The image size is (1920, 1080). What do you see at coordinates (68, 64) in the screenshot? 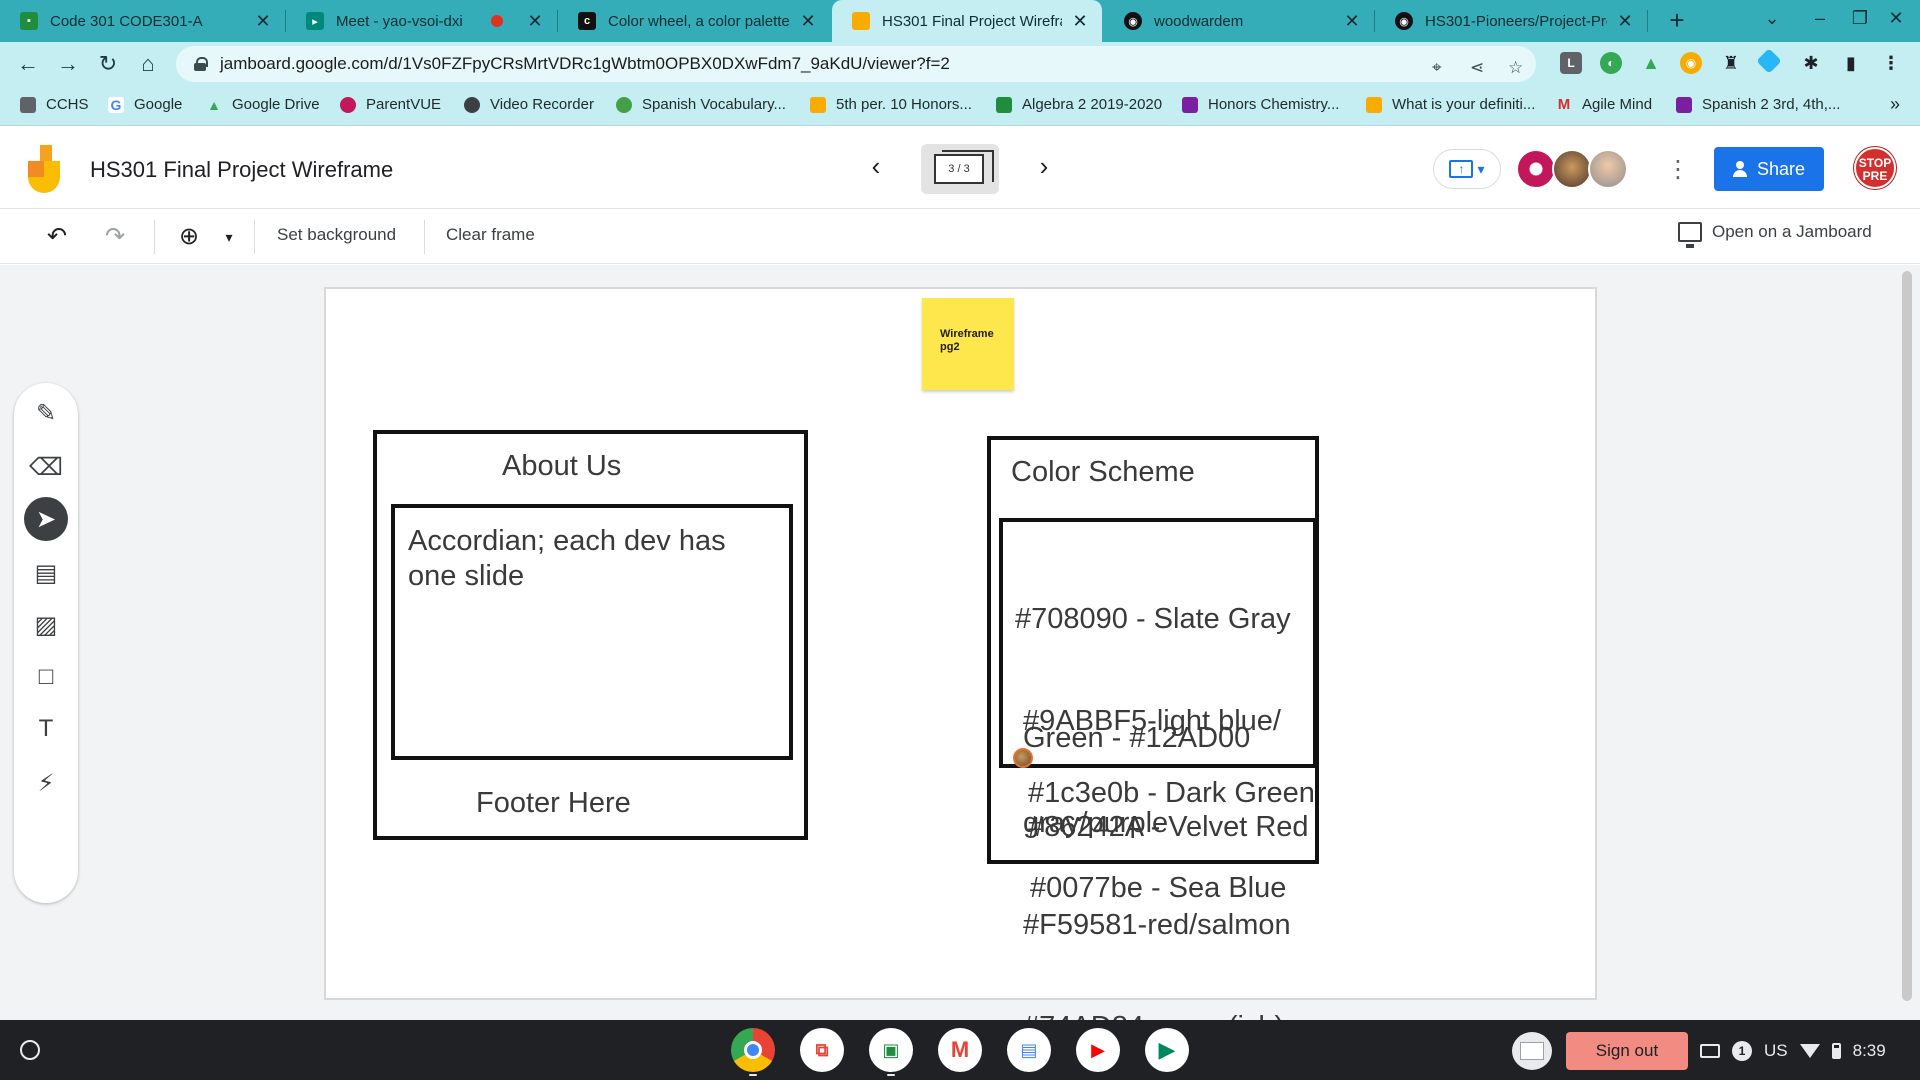
I see `forward-icon: →` at bounding box center [68, 64].